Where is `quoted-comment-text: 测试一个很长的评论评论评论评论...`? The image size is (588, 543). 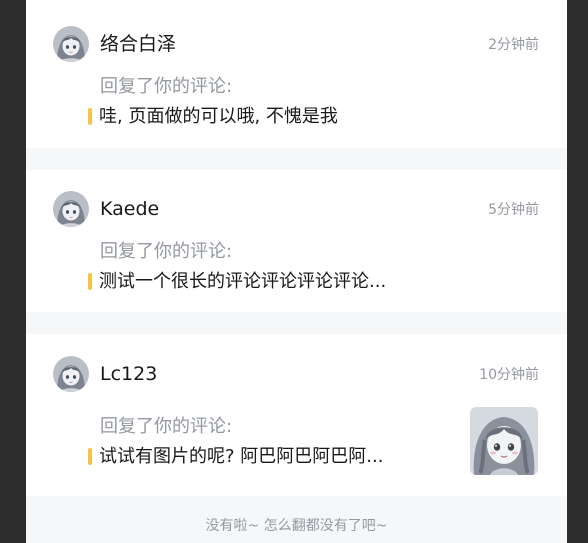 quoted-comment-text: 测试一个很长的评论评论评论评论... is located at coordinates (243, 281).